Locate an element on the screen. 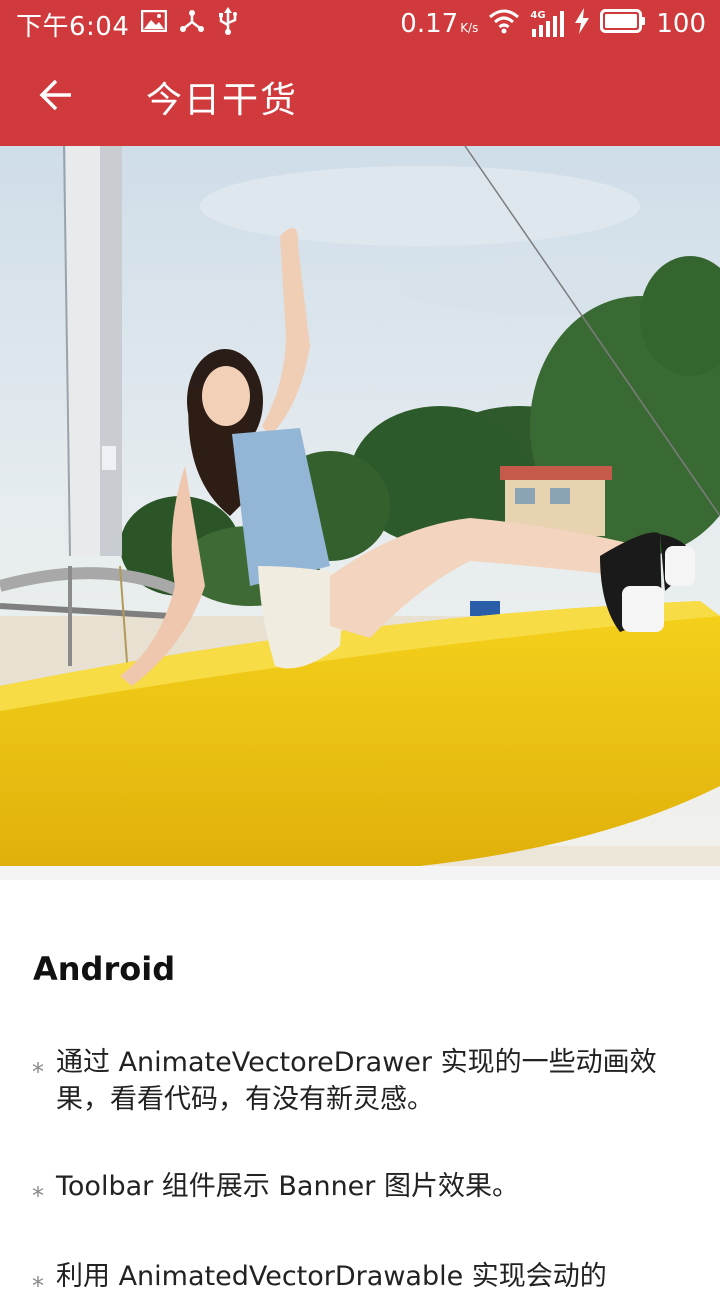 This screenshot has width=720, height=1305. list-item-text: Toolbar 组件展示 Banner 图片效果。 is located at coordinates (287, 1186).